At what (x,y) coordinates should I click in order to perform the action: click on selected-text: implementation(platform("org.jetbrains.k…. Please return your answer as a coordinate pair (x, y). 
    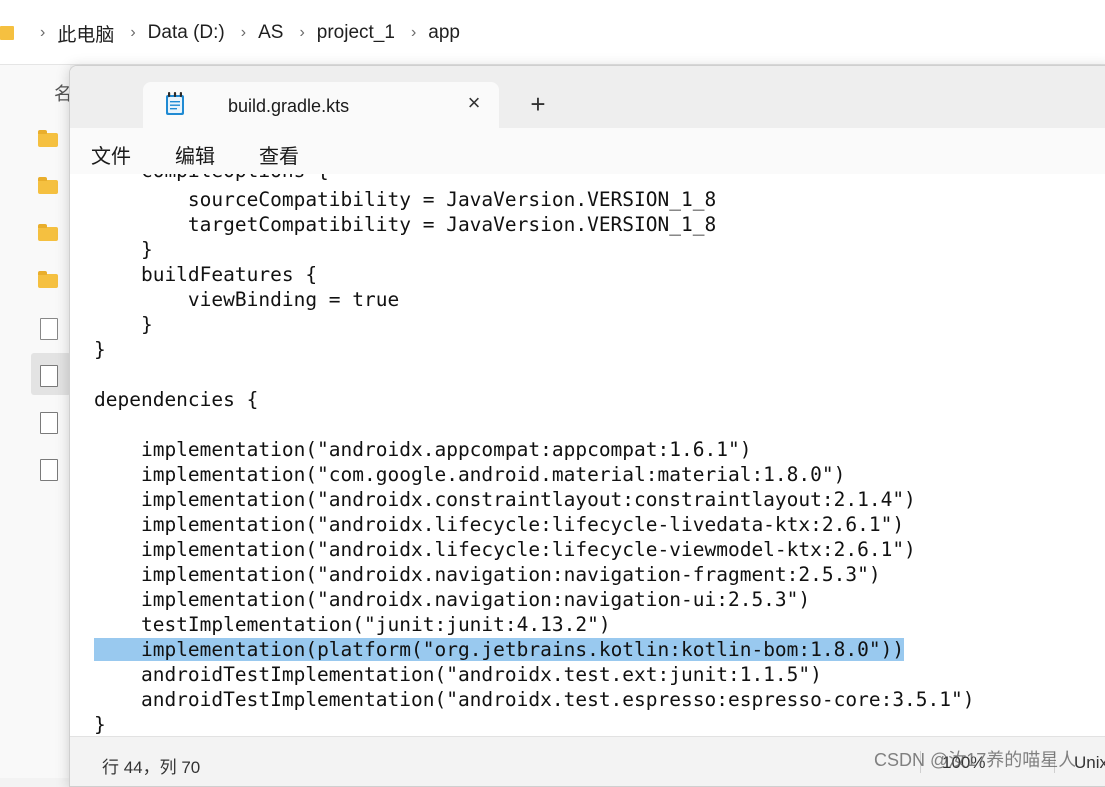
    Looking at the image, I should click on (522, 649).